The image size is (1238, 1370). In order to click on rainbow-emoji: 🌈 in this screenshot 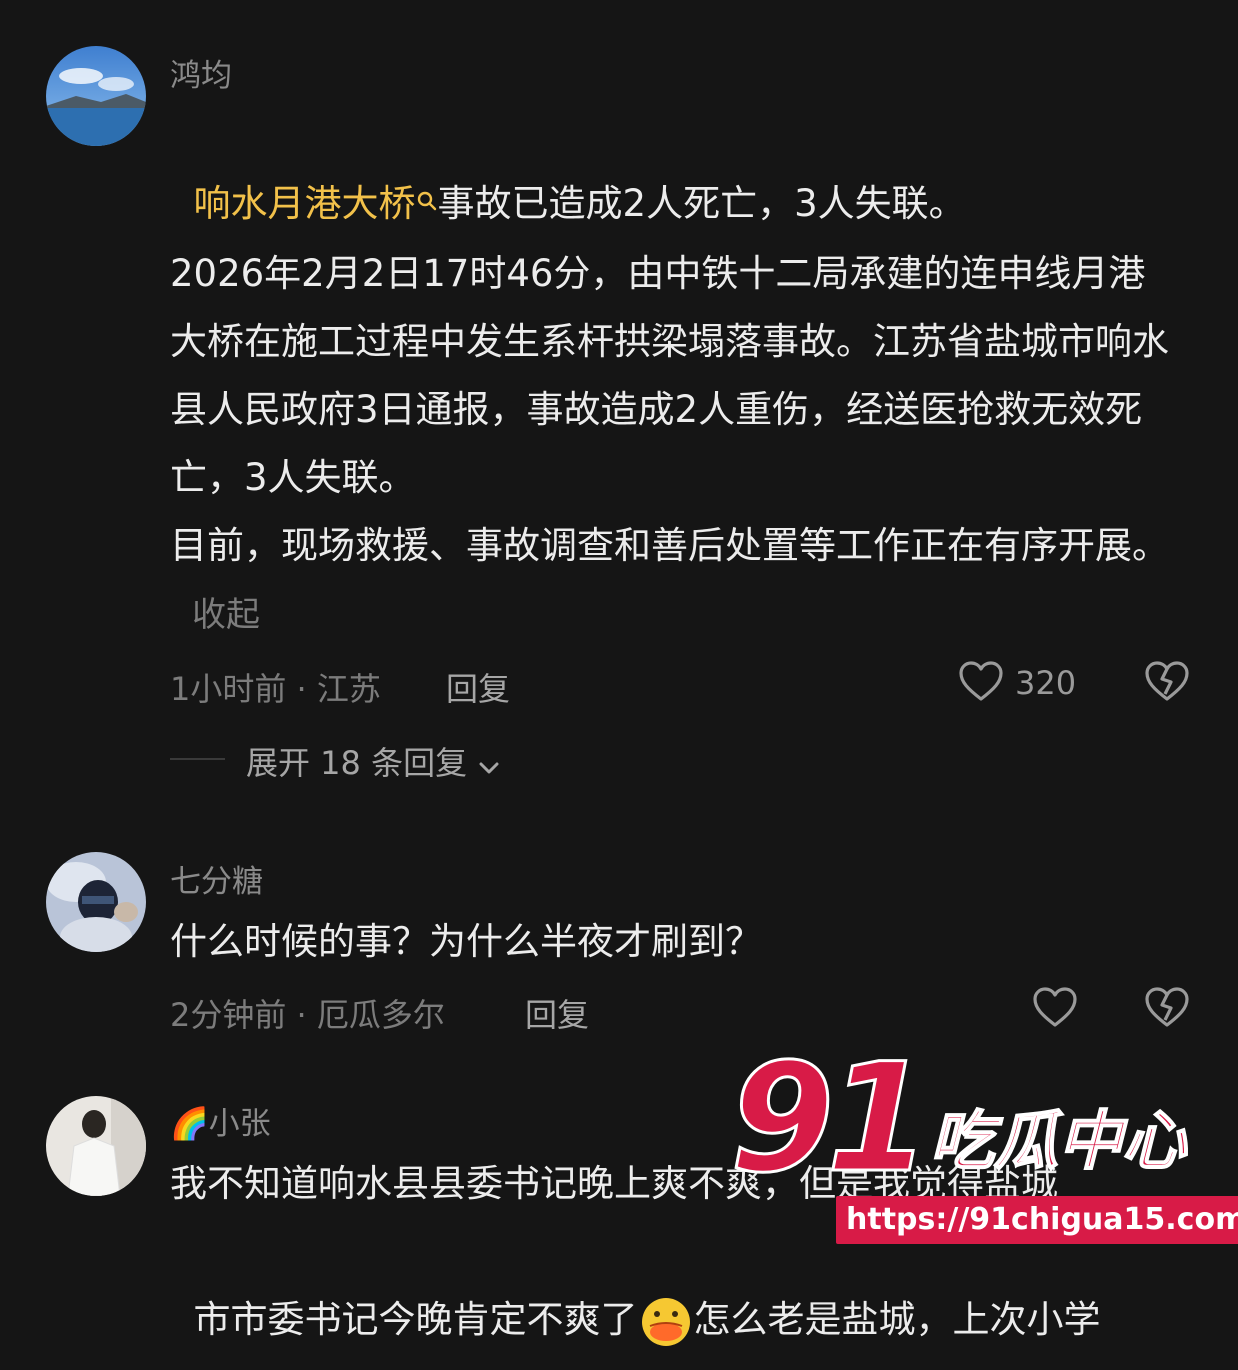, I will do `click(189, 1124)`.